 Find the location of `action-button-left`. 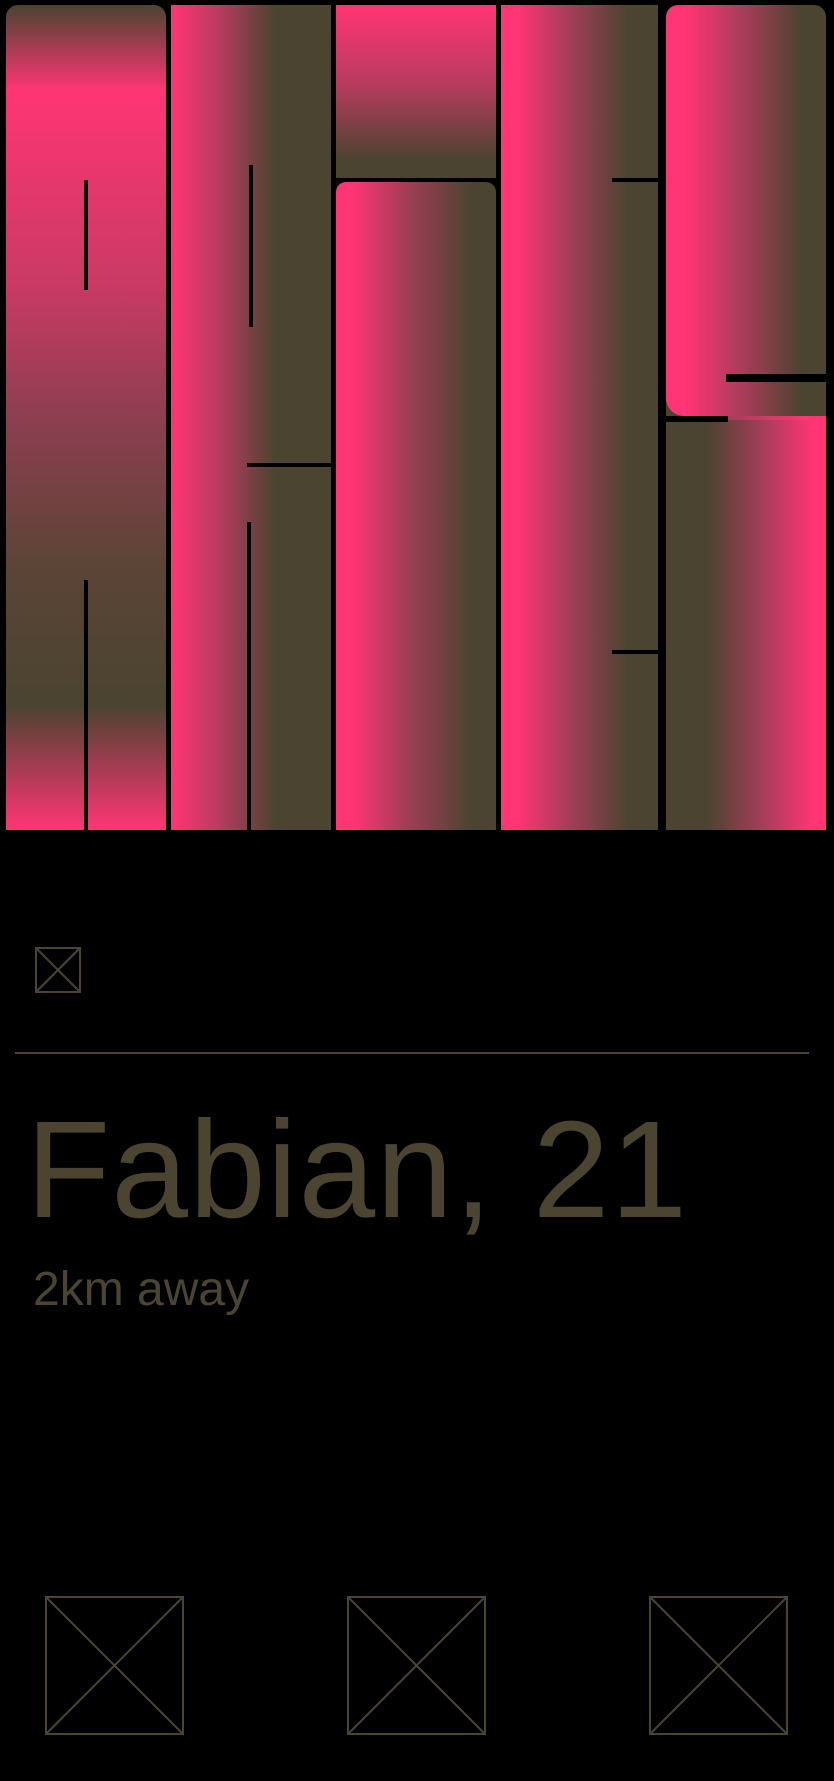

action-button-left is located at coordinates (114, 1665).